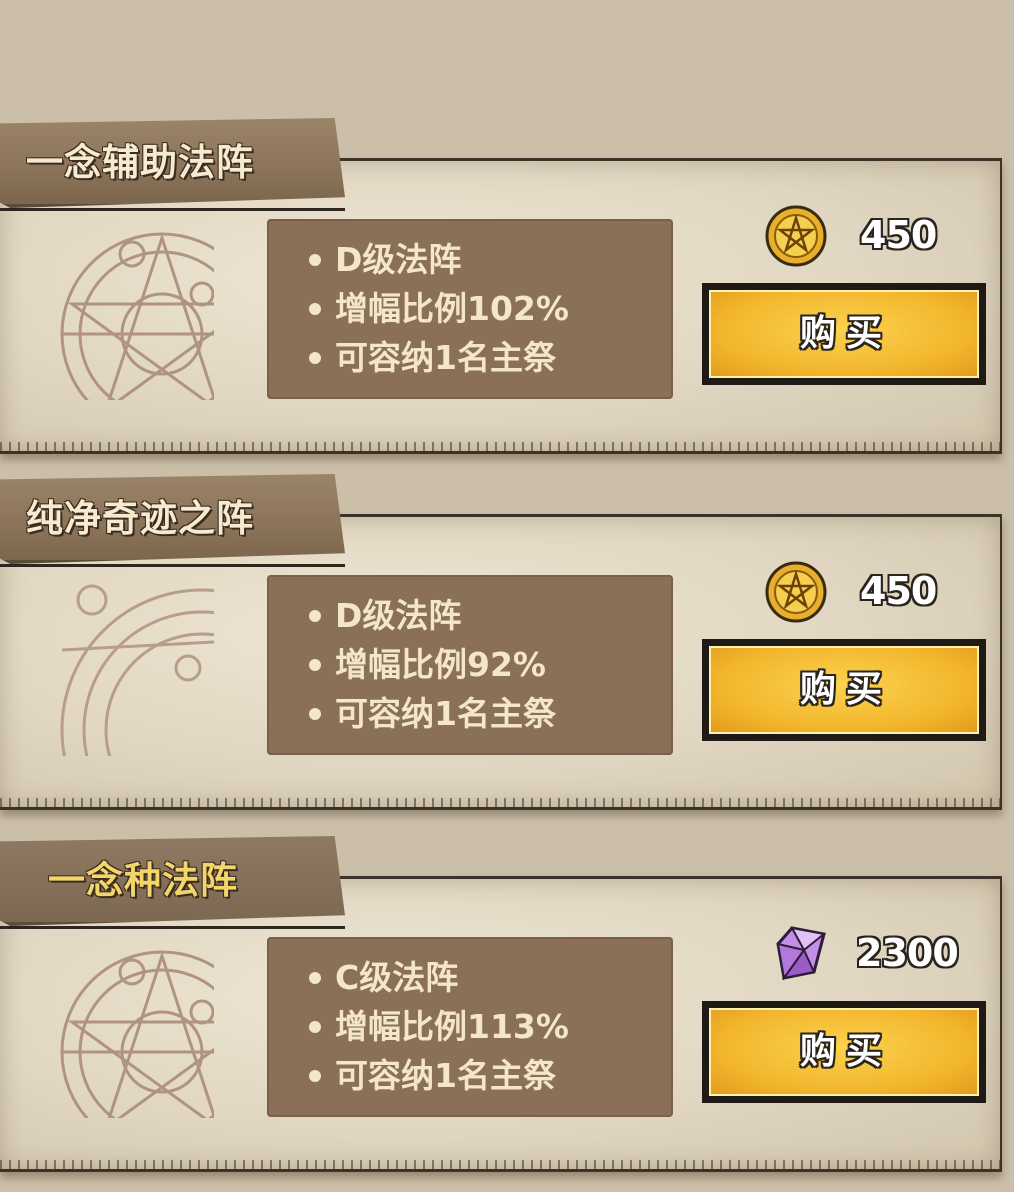 The width and height of the screenshot is (1014, 1192). What do you see at coordinates (143, 880) in the screenshot?
I see `formation-name: 一念种法阵` at bounding box center [143, 880].